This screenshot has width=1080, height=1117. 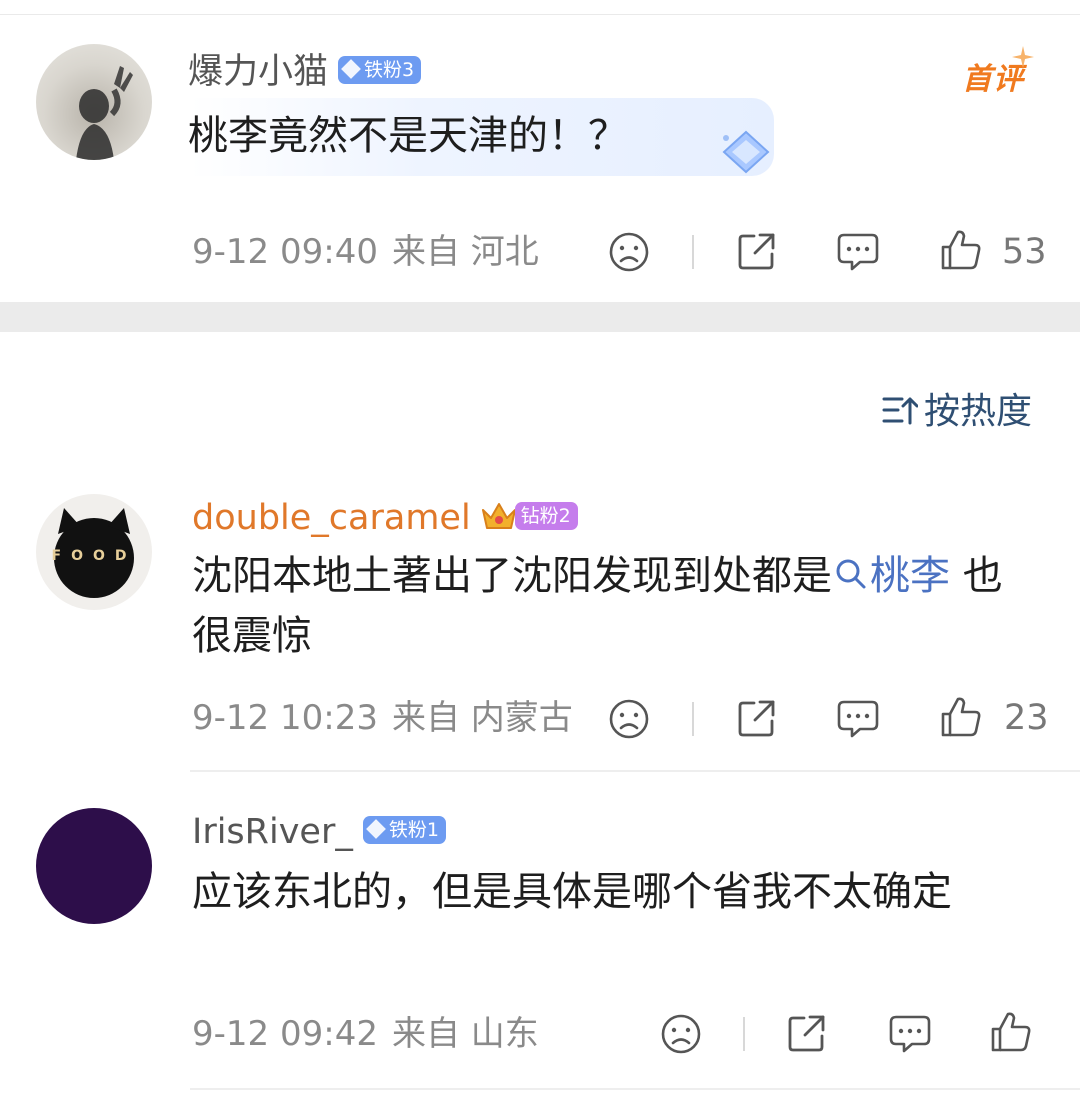 I want to click on topic-search-link: 桃李, so click(x=891, y=576).